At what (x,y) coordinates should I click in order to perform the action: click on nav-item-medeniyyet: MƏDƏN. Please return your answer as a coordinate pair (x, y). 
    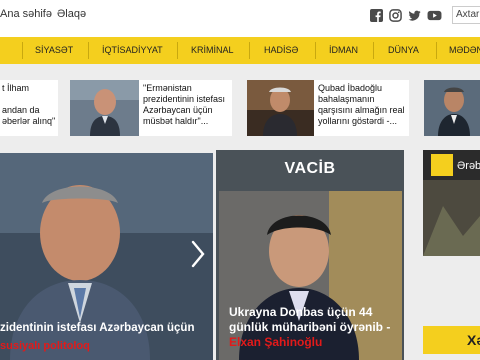
    Looking at the image, I should click on (464, 50).